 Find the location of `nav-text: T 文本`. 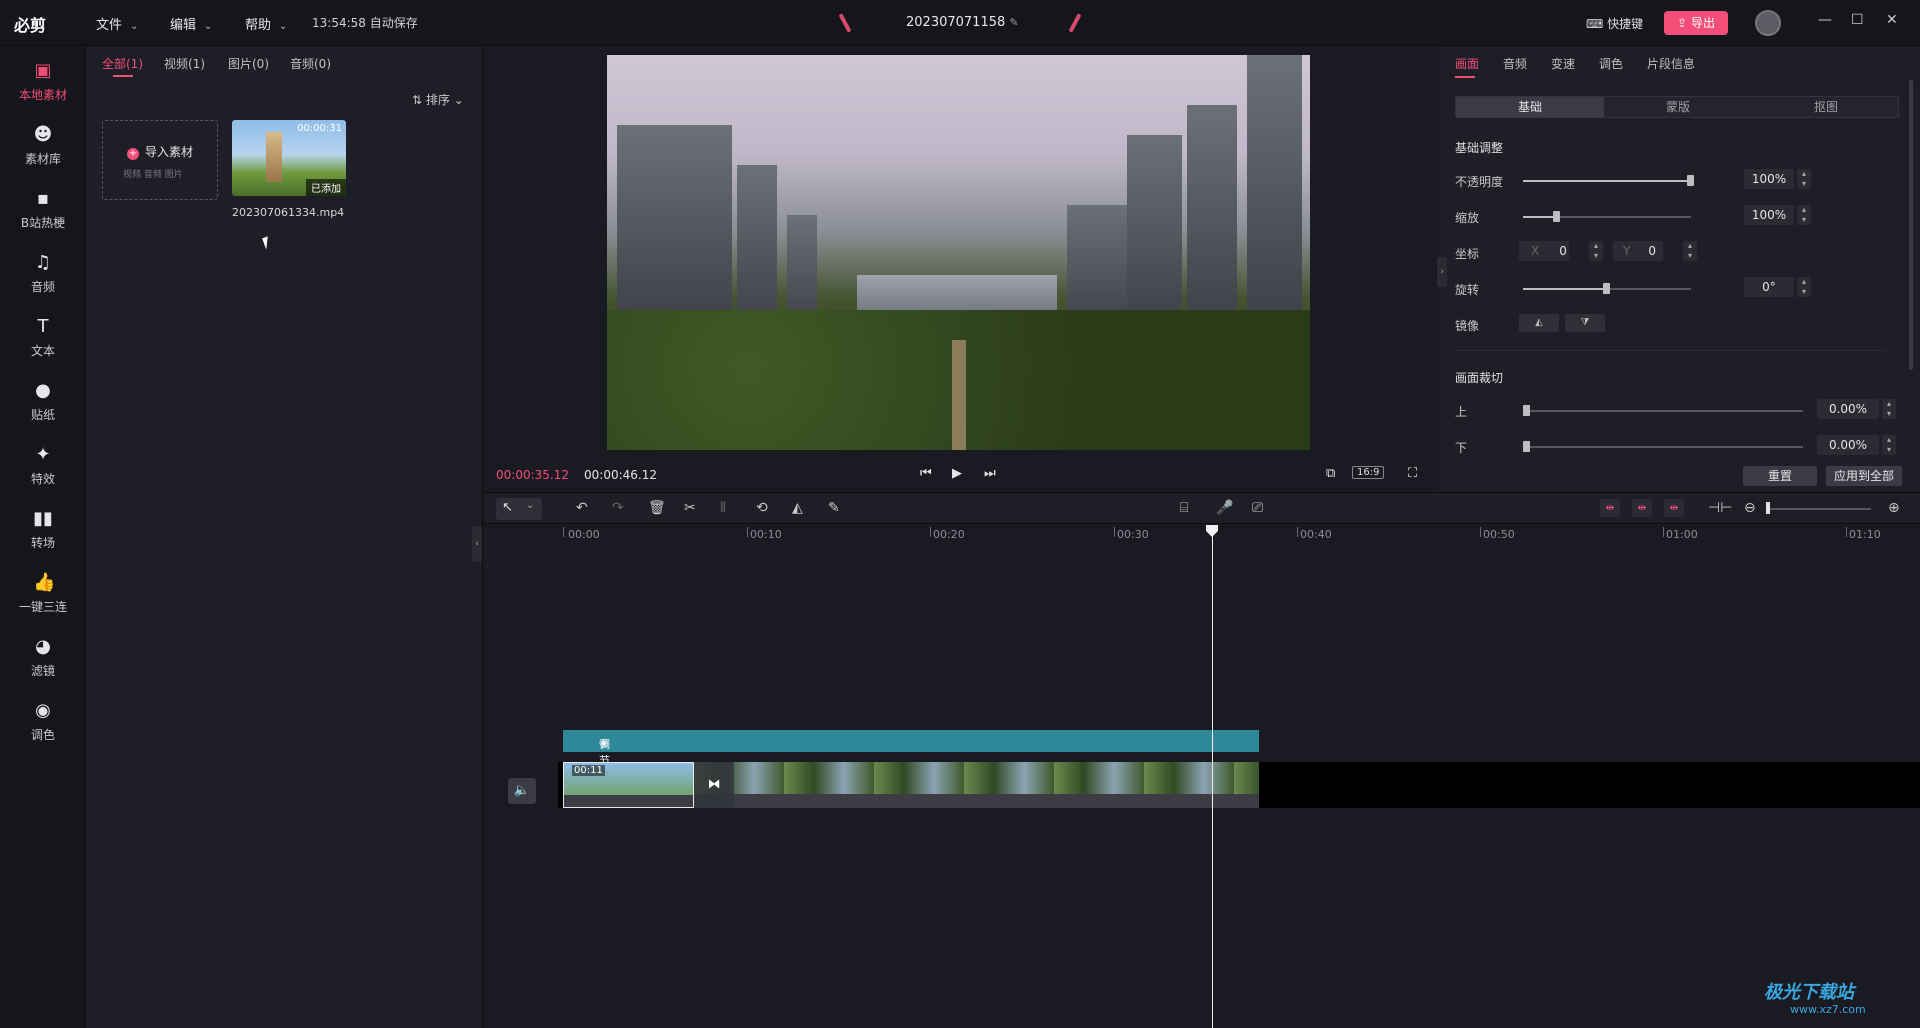

nav-text: T 文本 is located at coordinates (43, 341).